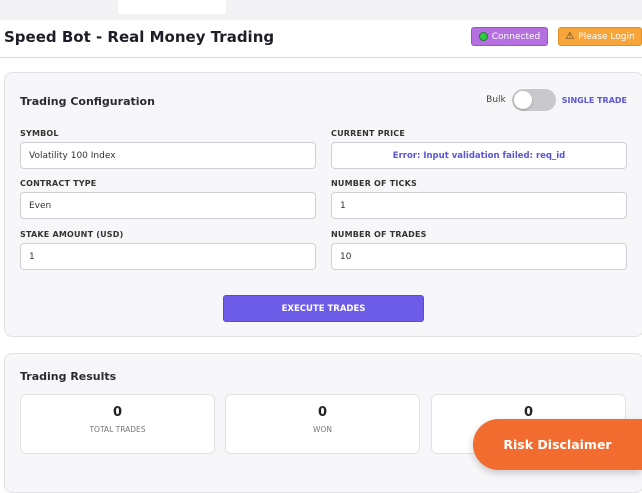  What do you see at coordinates (87, 101) in the screenshot?
I see `config-title: Trading Configuration` at bounding box center [87, 101].